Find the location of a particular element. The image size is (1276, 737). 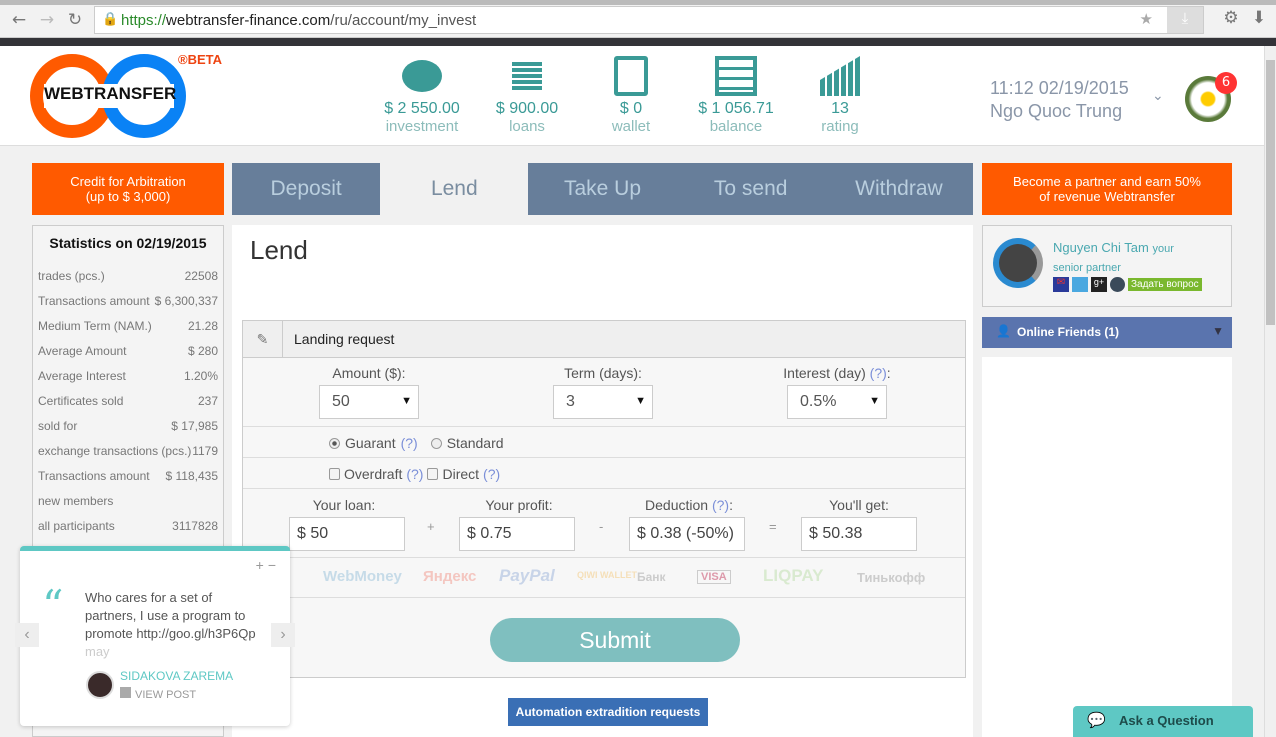

loan-field: $ 50 is located at coordinates (347, 534).